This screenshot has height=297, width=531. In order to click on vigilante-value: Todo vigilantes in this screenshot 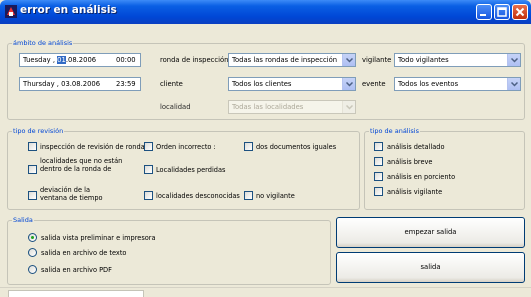, I will do `click(423, 60)`.